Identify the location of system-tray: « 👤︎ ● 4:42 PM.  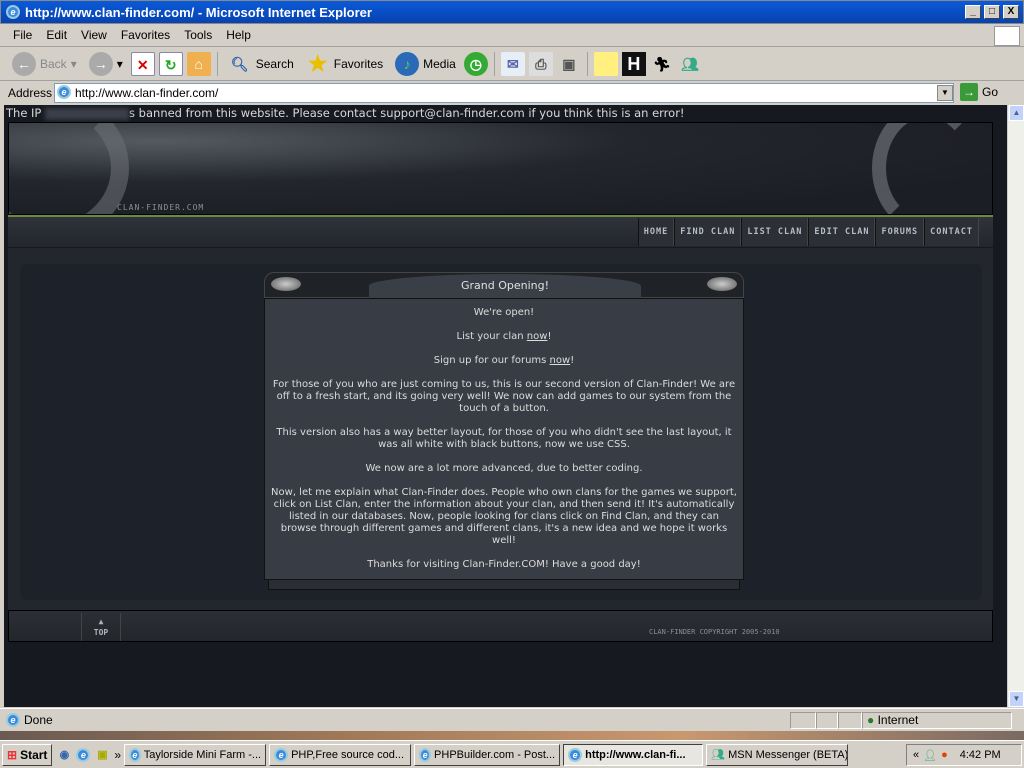
(964, 755).